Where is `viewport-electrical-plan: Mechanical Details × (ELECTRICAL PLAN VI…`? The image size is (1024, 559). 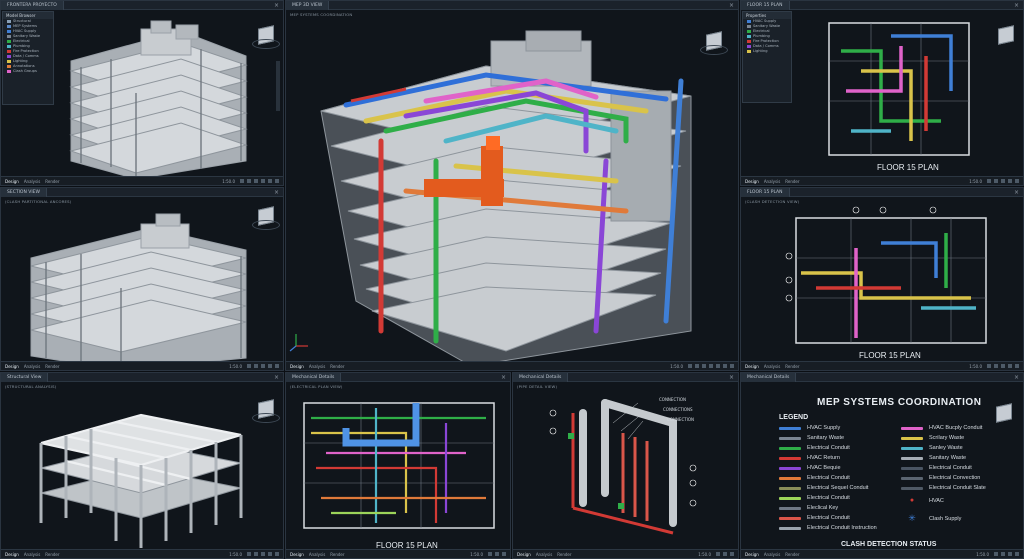 viewport-electrical-plan: Mechanical Details × (ELECTRICAL PLAN VI… is located at coordinates (398, 465).